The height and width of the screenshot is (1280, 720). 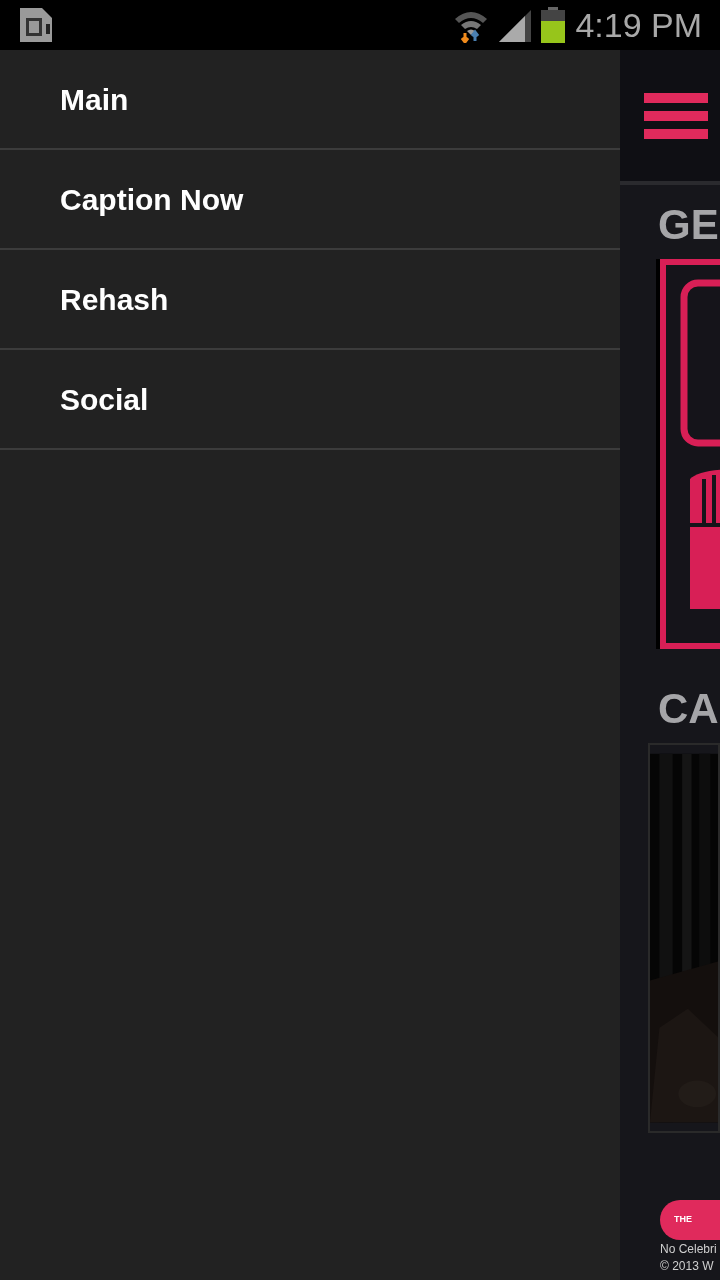 What do you see at coordinates (36, 25) in the screenshot?
I see `sim-card-icon` at bounding box center [36, 25].